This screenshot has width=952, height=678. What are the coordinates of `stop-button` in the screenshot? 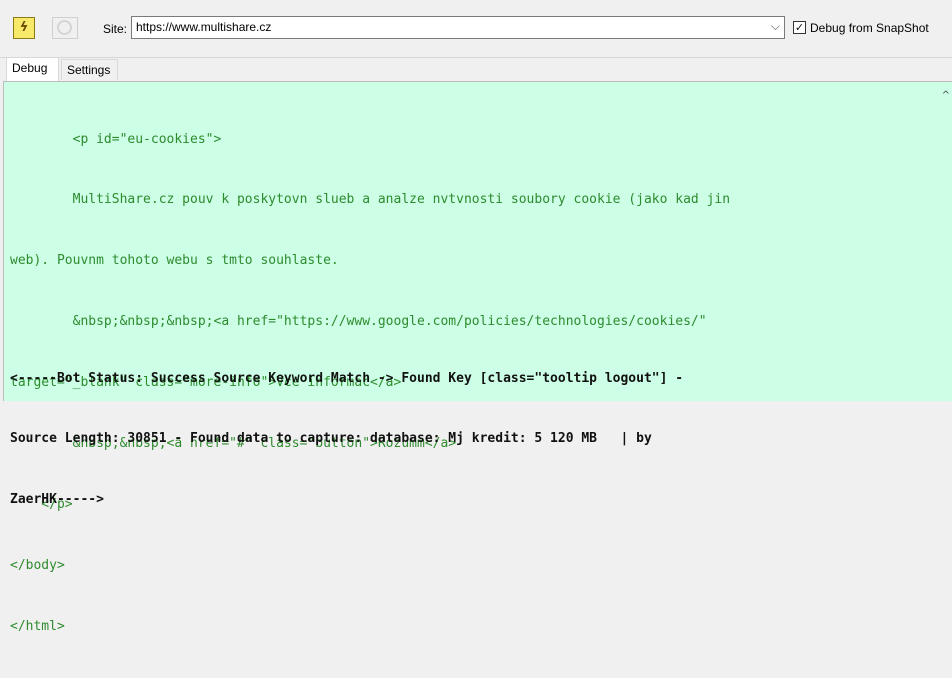 It's located at (65, 28).